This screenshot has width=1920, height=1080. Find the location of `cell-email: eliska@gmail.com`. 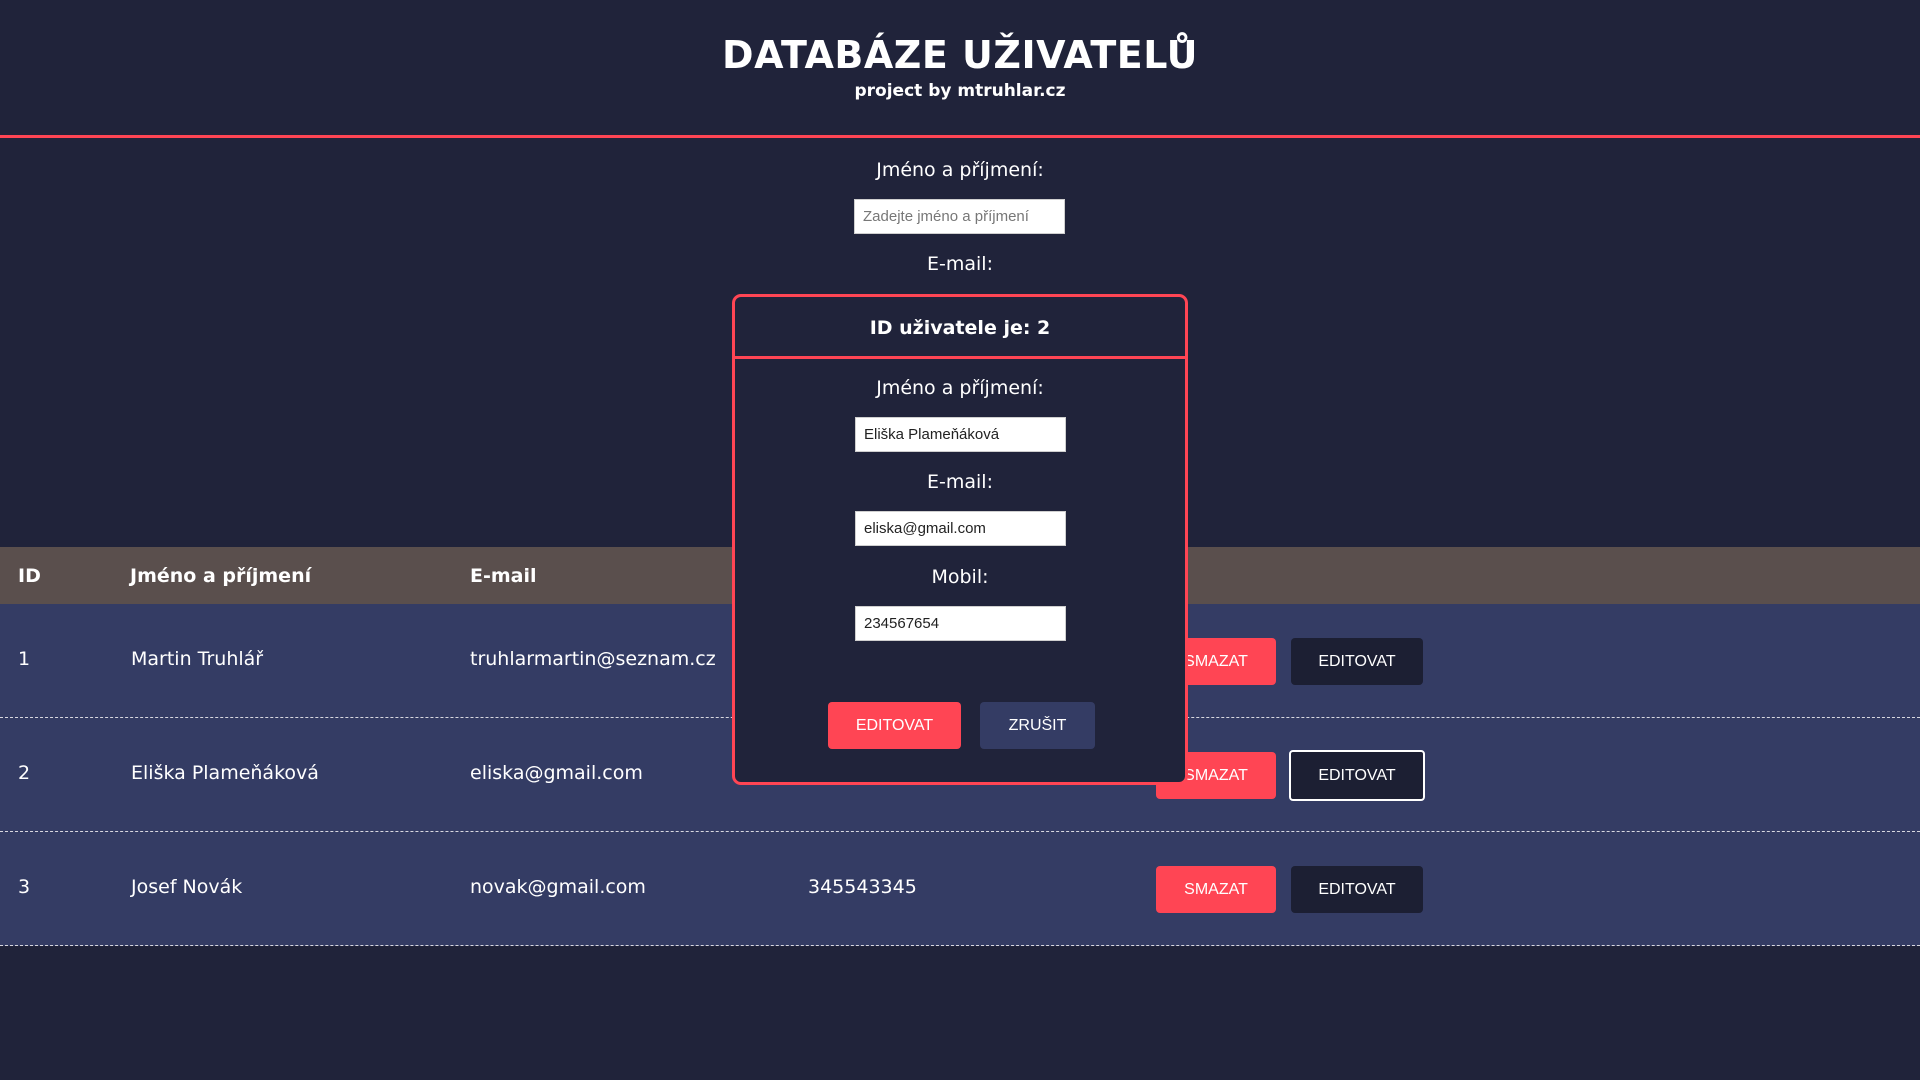

cell-email: eliska@gmail.com is located at coordinates (556, 773).